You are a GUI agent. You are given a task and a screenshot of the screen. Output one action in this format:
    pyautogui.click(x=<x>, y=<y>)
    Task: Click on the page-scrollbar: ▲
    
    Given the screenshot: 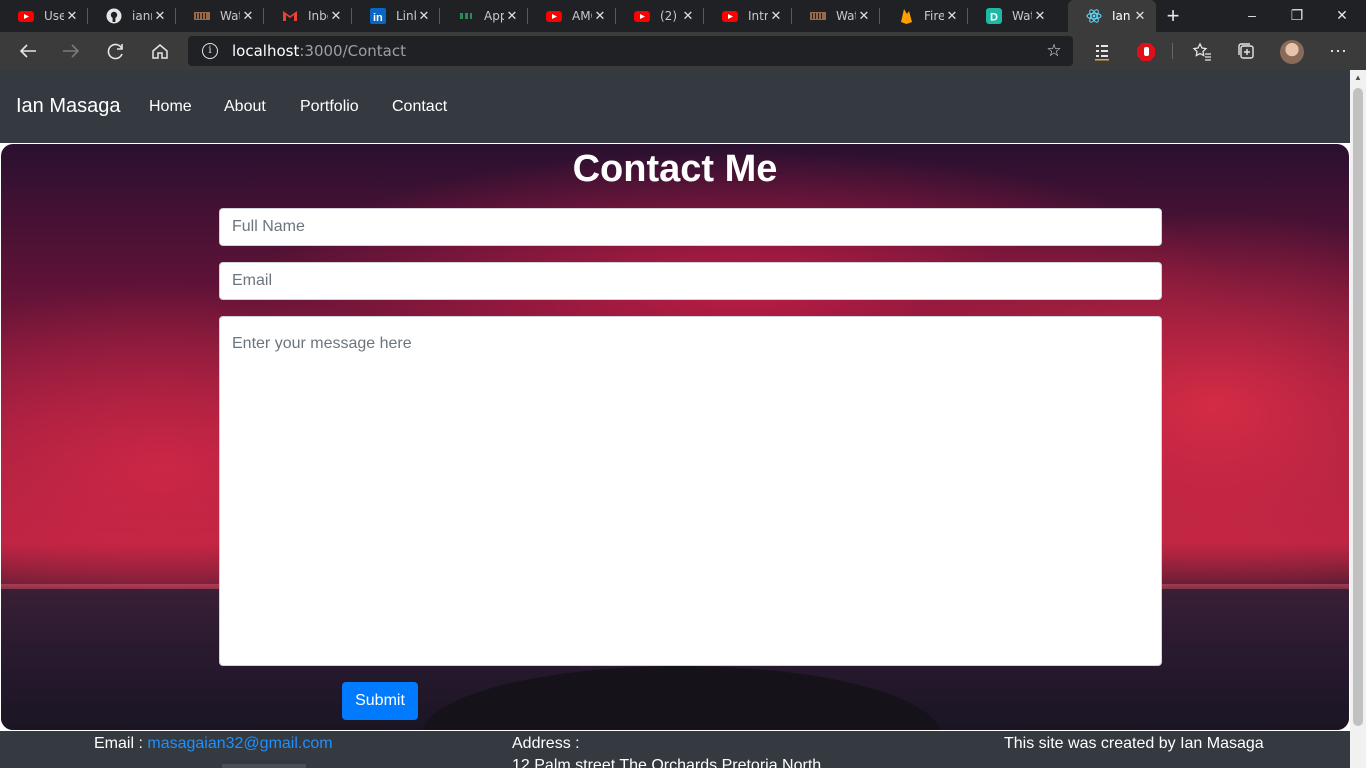 What is the action you would take?
    pyautogui.click(x=1358, y=419)
    